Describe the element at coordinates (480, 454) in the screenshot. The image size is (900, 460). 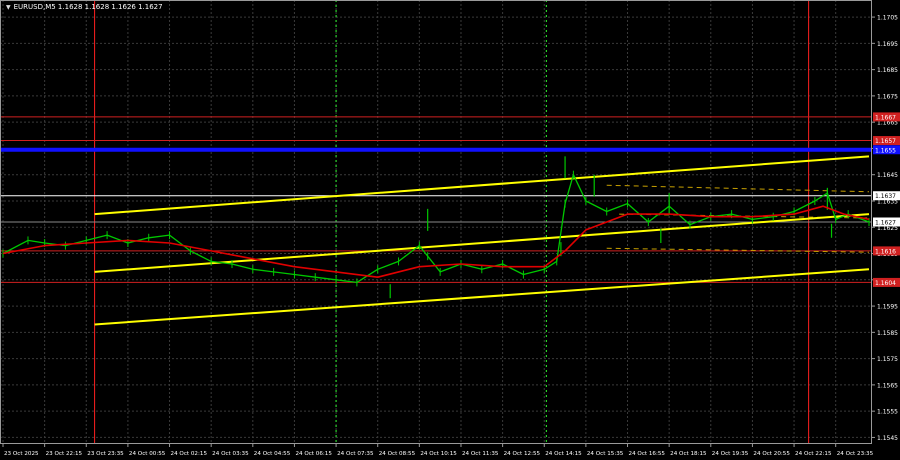
I see `x-tick-label-11: 24 Oct 11:35` at that location.